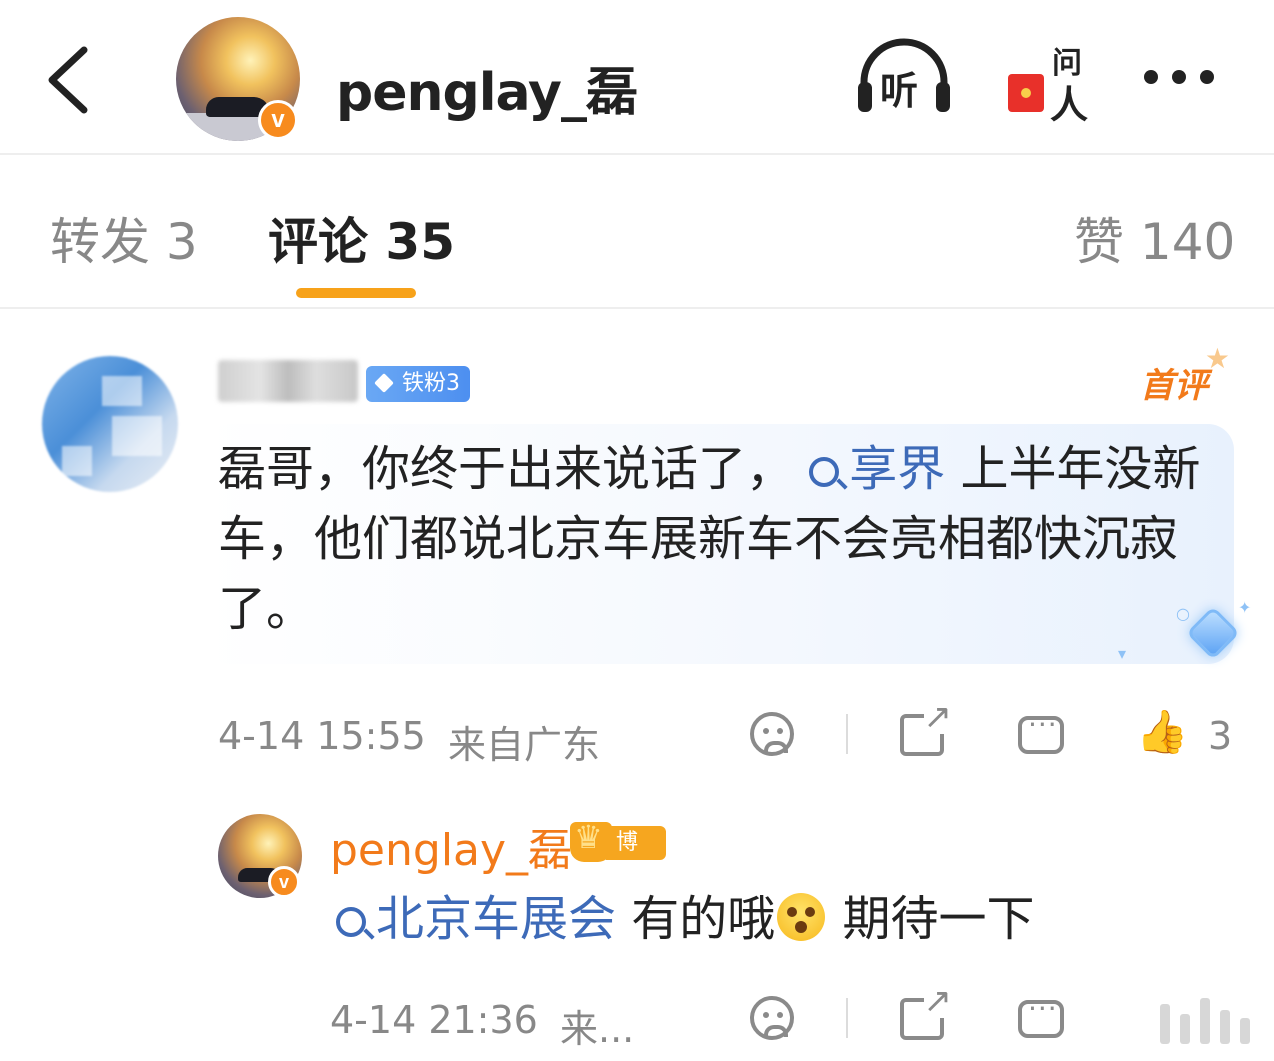 The image size is (1274, 1061). I want to click on topic-label: 北京车展会, so click(496, 919).